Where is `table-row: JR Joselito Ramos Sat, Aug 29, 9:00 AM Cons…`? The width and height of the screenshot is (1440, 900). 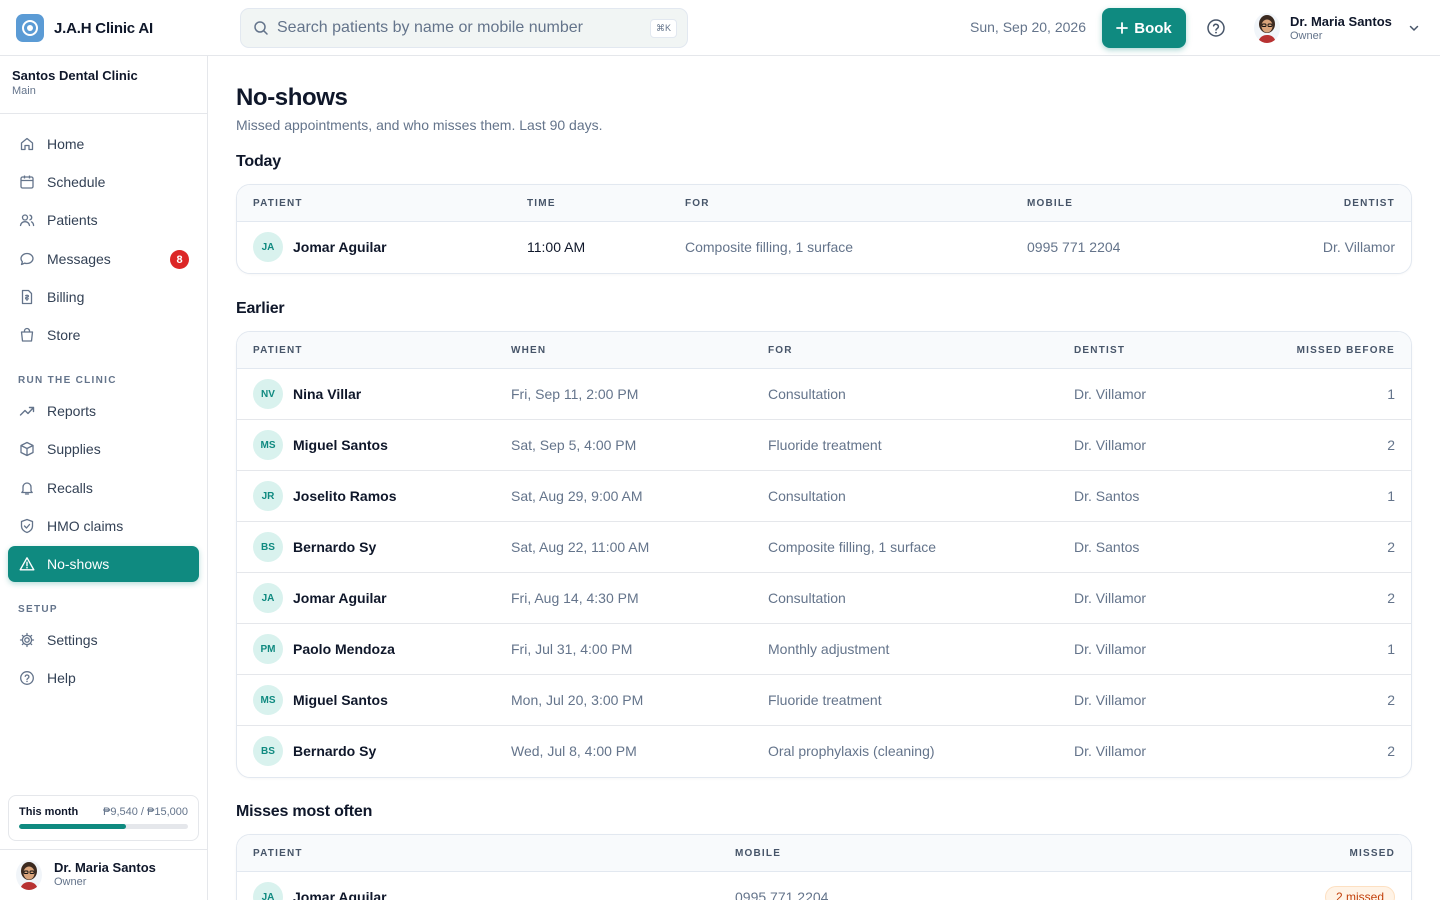 table-row: JR Joselito Ramos Sat, Aug 29, 9:00 AM Cons… is located at coordinates (824, 496).